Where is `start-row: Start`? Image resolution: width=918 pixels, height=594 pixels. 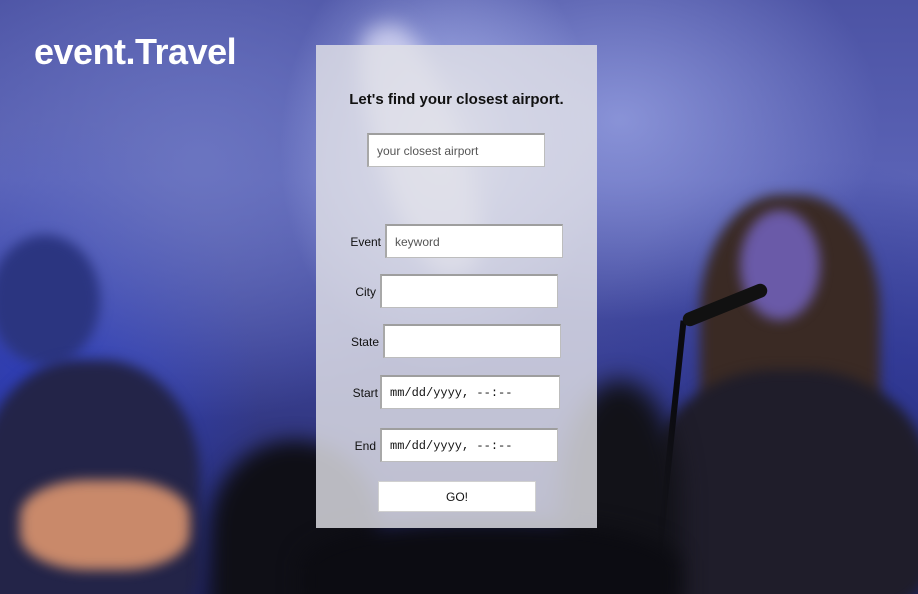 start-row: Start is located at coordinates (456, 393).